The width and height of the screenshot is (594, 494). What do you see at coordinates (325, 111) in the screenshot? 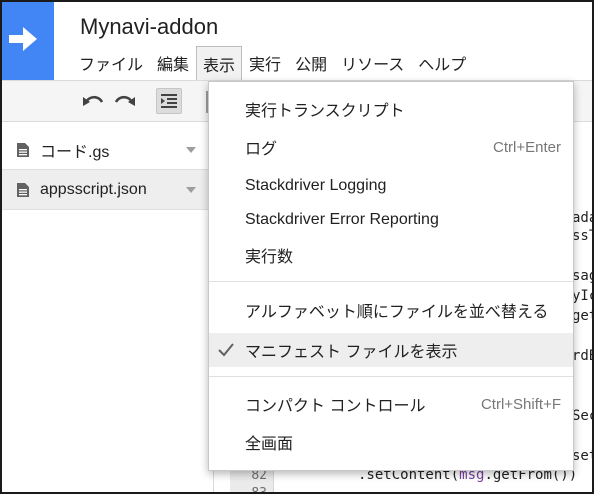
I see `menu-item-label: 実行トランスクリプト` at bounding box center [325, 111].